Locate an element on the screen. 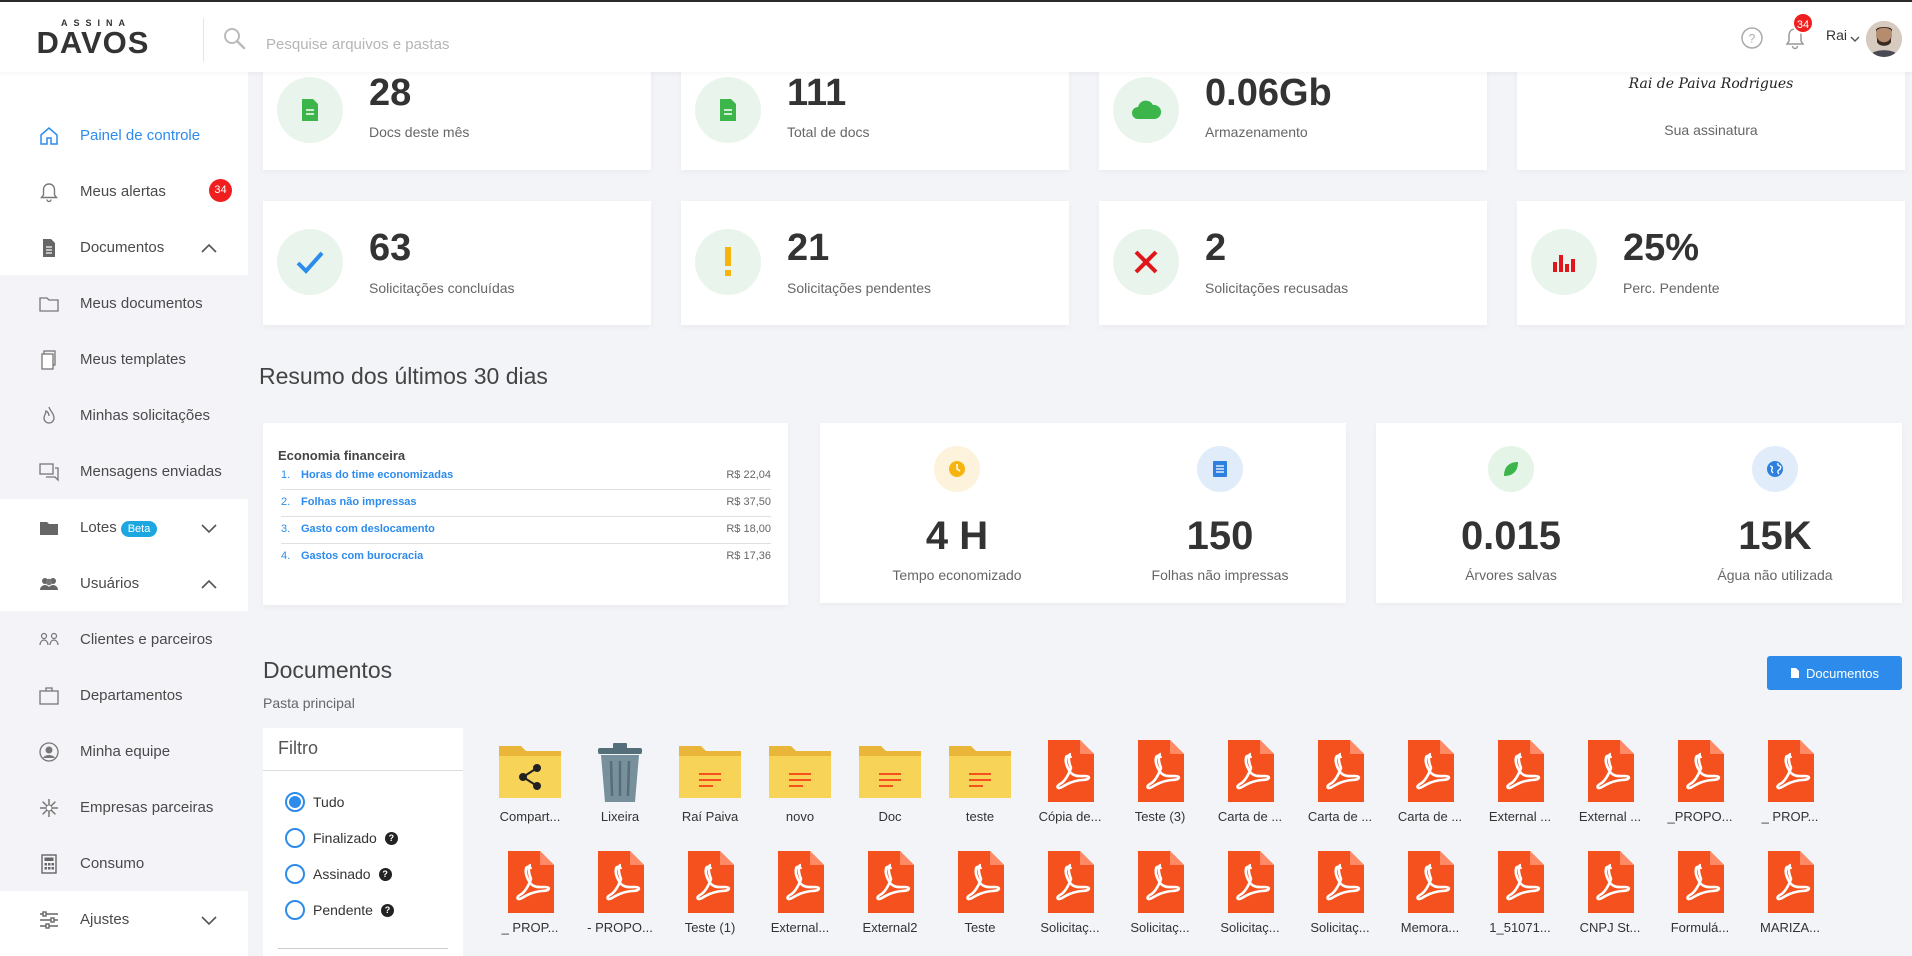 This screenshot has height=956, width=1912. radio-checked is located at coordinates (295, 802).